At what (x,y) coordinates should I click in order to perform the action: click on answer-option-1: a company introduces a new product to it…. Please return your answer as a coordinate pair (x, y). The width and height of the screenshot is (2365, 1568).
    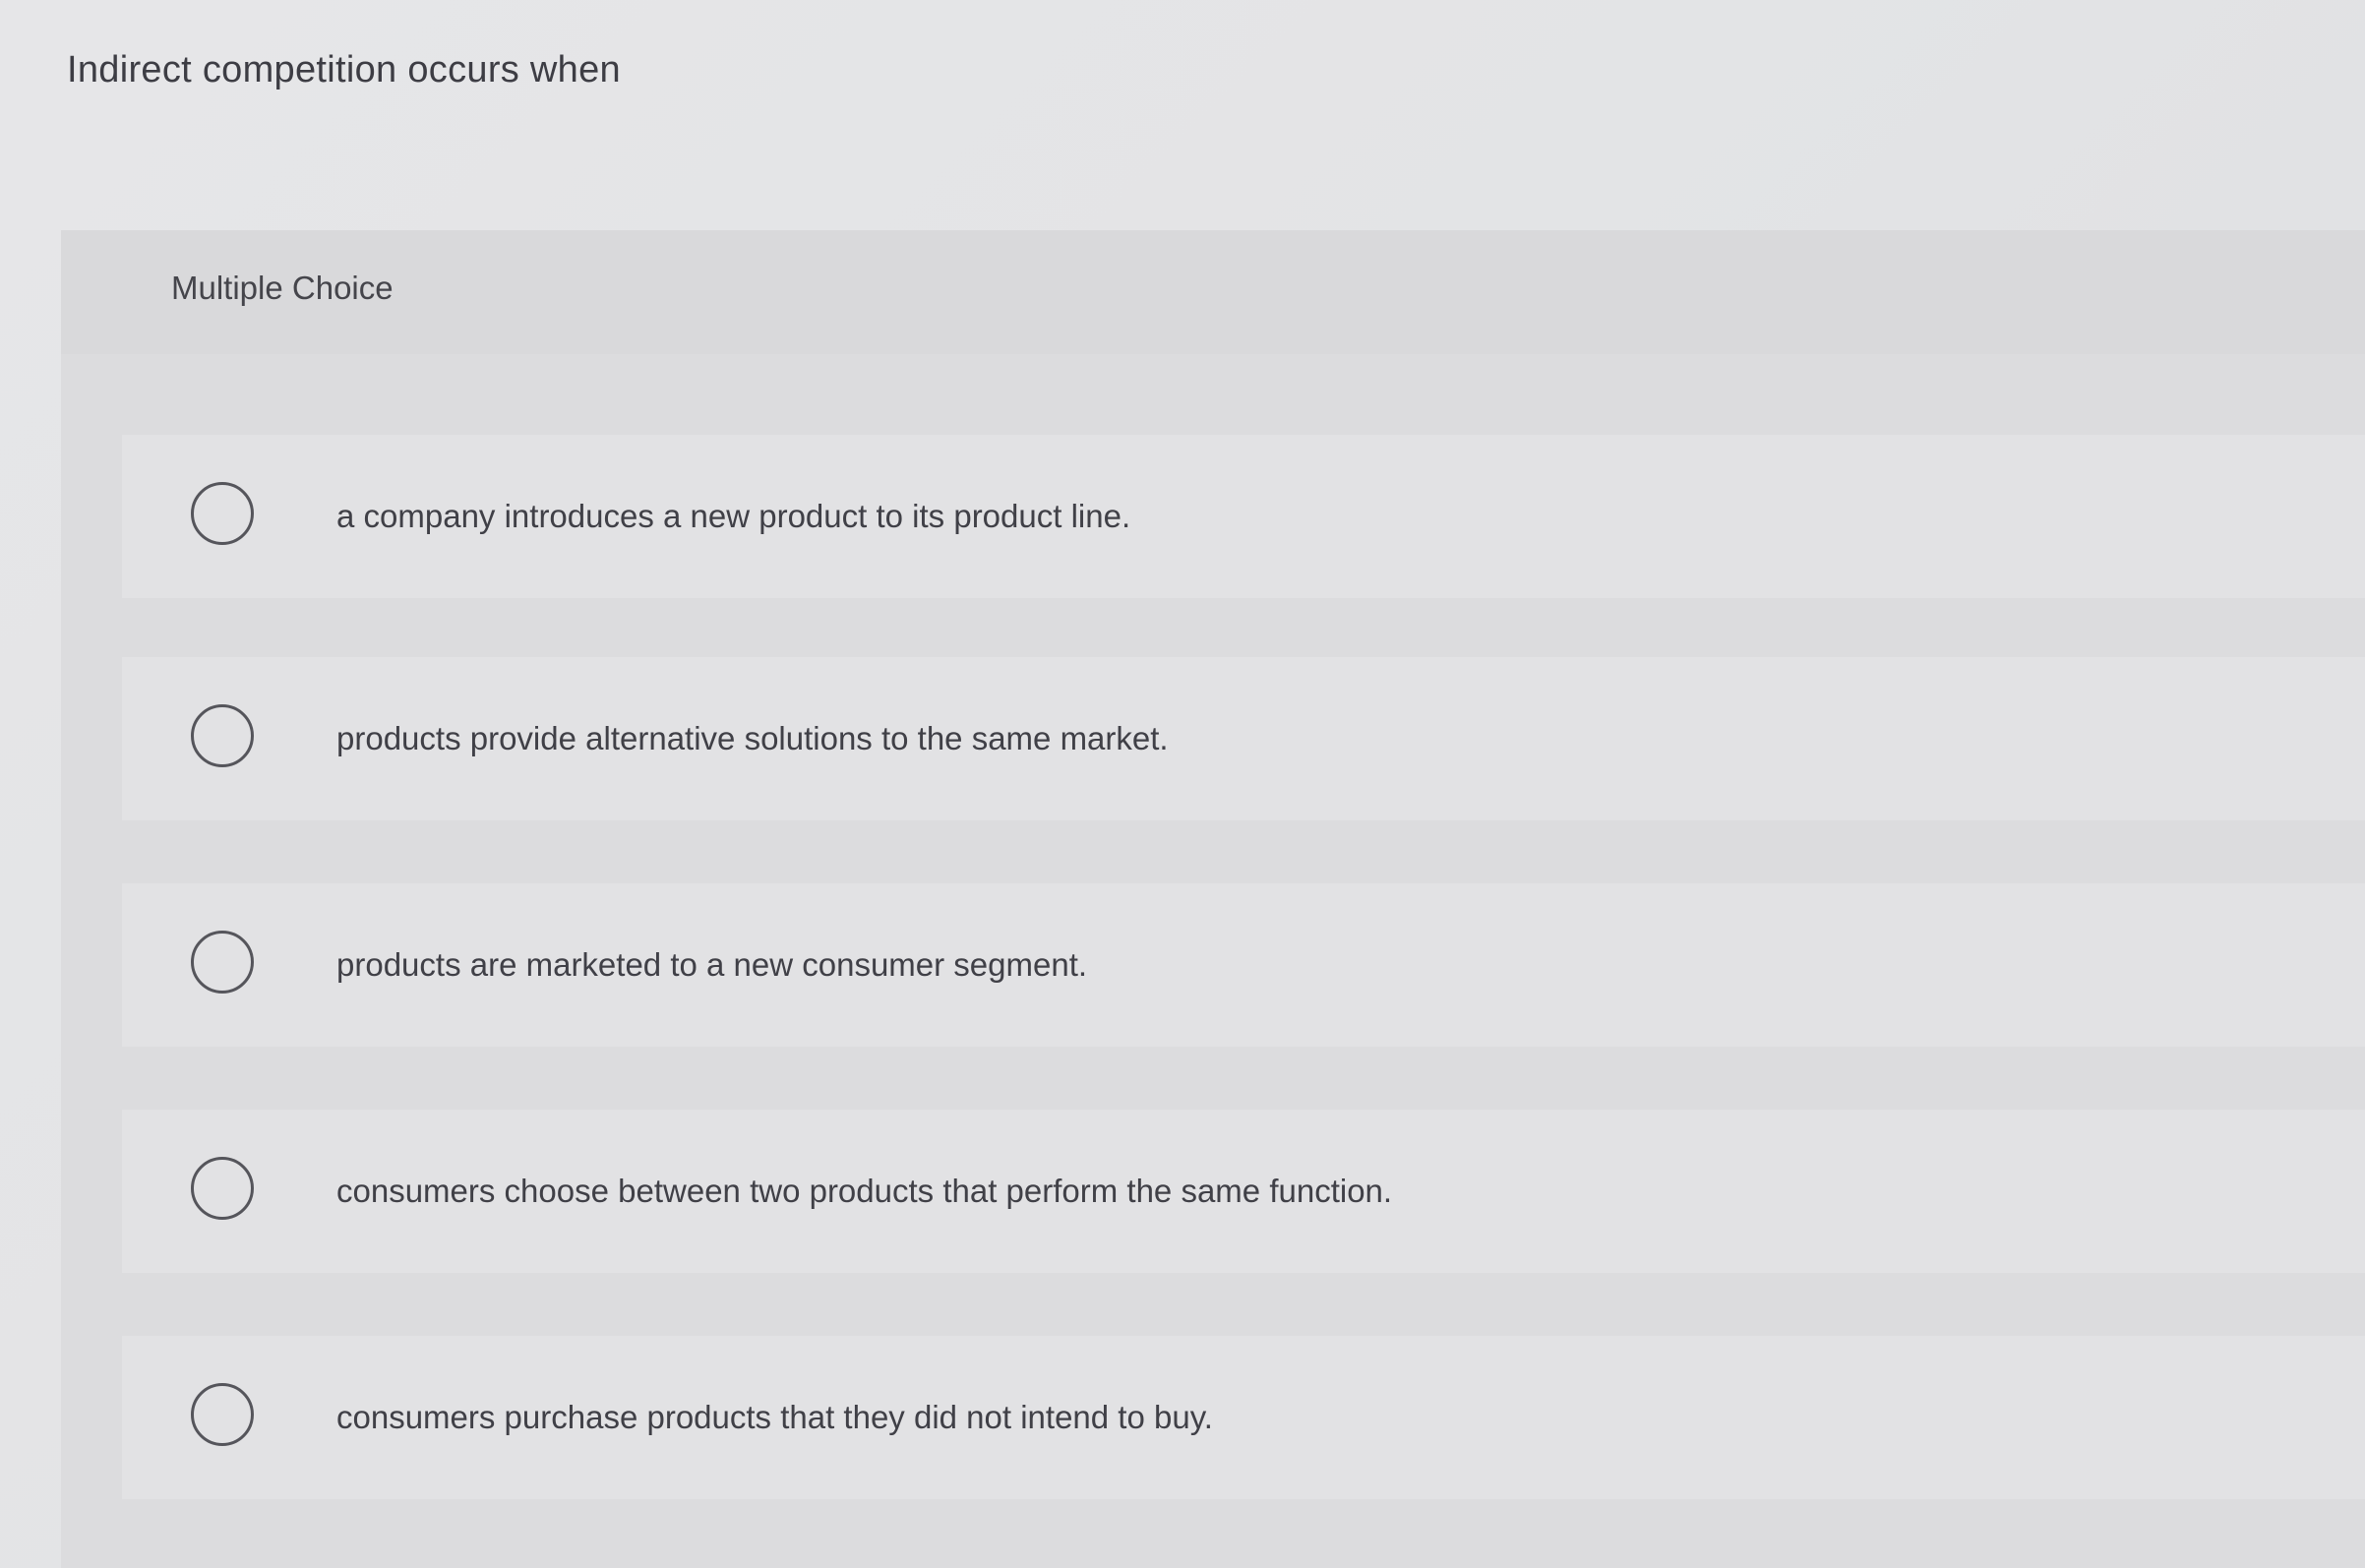
    Looking at the image, I should click on (1243, 516).